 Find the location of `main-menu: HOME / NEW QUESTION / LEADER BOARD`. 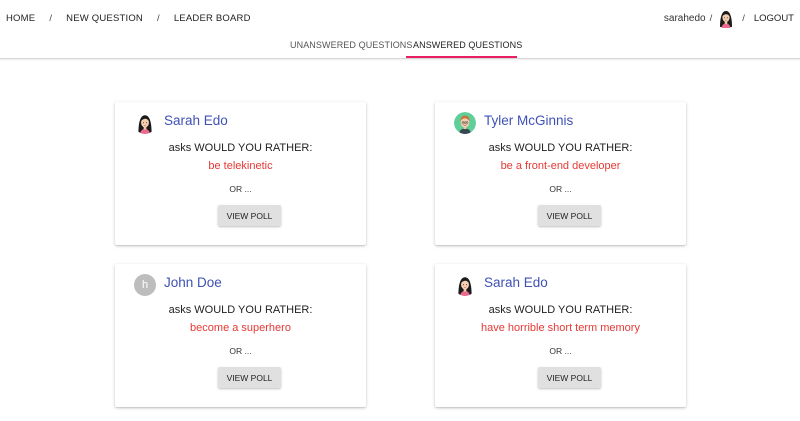

main-menu: HOME / NEW QUESTION / LEADER BOARD is located at coordinates (128, 18).